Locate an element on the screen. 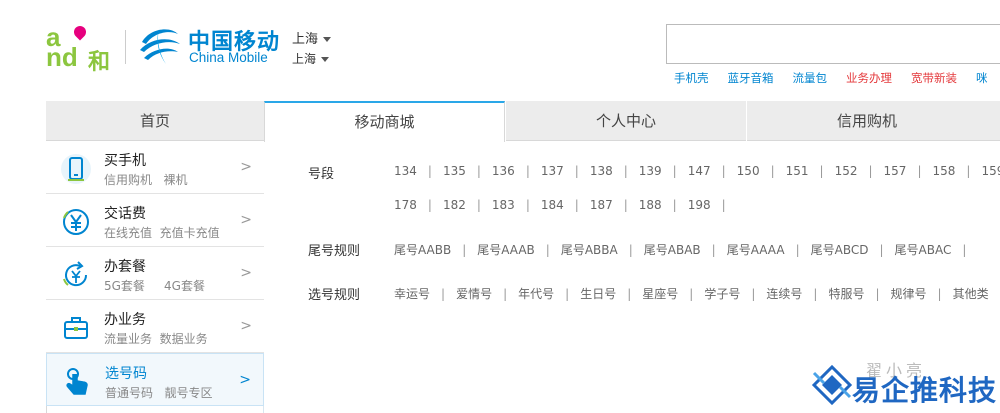  sidebar-item-subs: 流量业务 数据业务 is located at coordinates (156, 338).